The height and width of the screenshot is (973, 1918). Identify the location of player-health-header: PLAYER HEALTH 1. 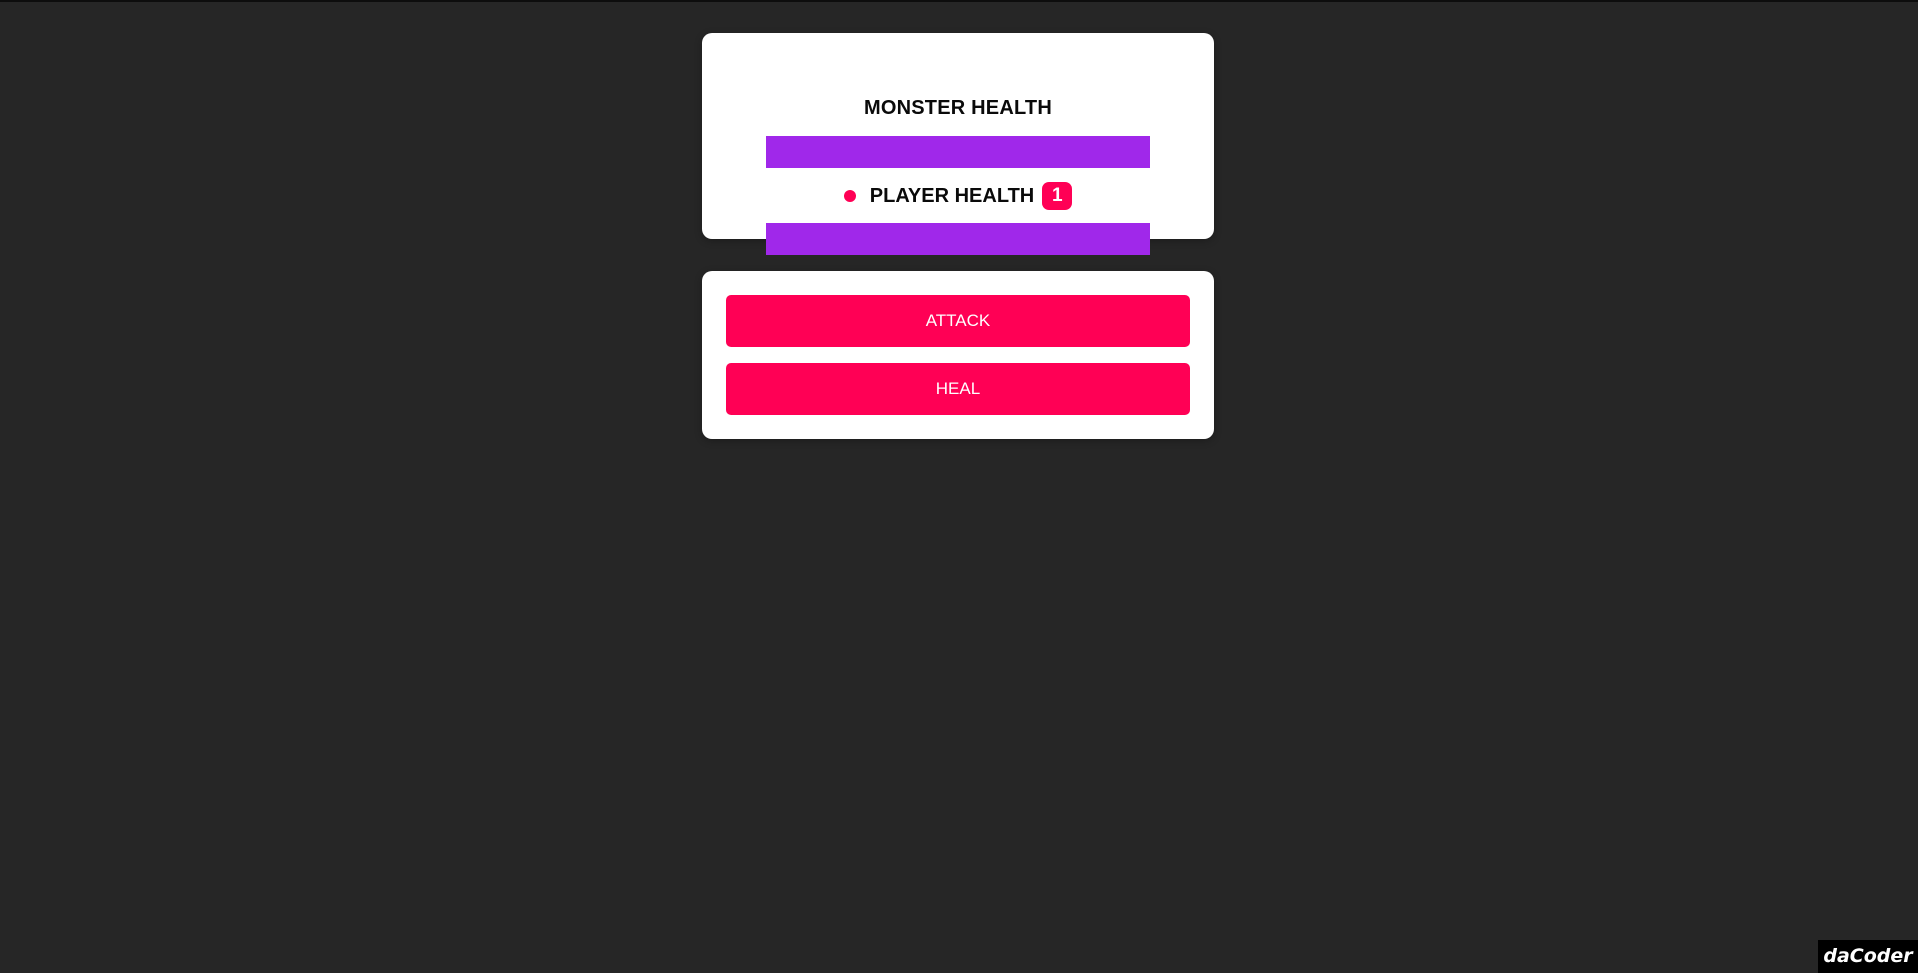
(958, 196).